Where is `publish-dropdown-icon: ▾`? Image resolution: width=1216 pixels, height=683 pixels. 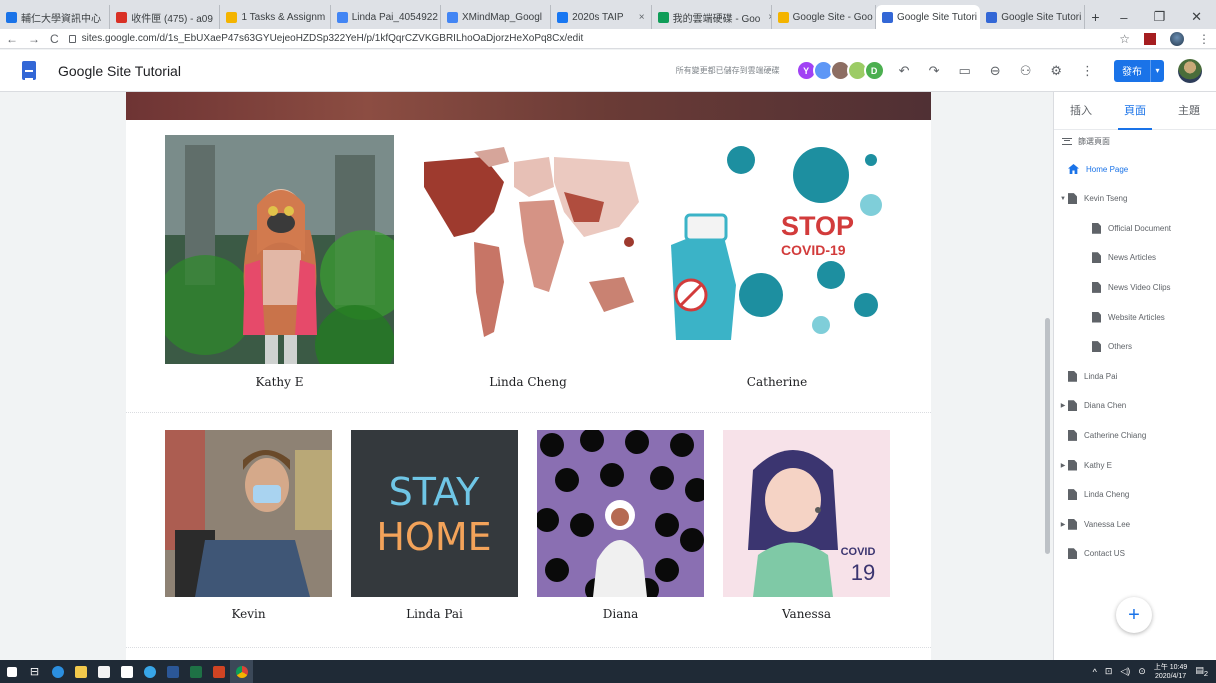 publish-dropdown-icon: ▾ is located at coordinates (1157, 70).